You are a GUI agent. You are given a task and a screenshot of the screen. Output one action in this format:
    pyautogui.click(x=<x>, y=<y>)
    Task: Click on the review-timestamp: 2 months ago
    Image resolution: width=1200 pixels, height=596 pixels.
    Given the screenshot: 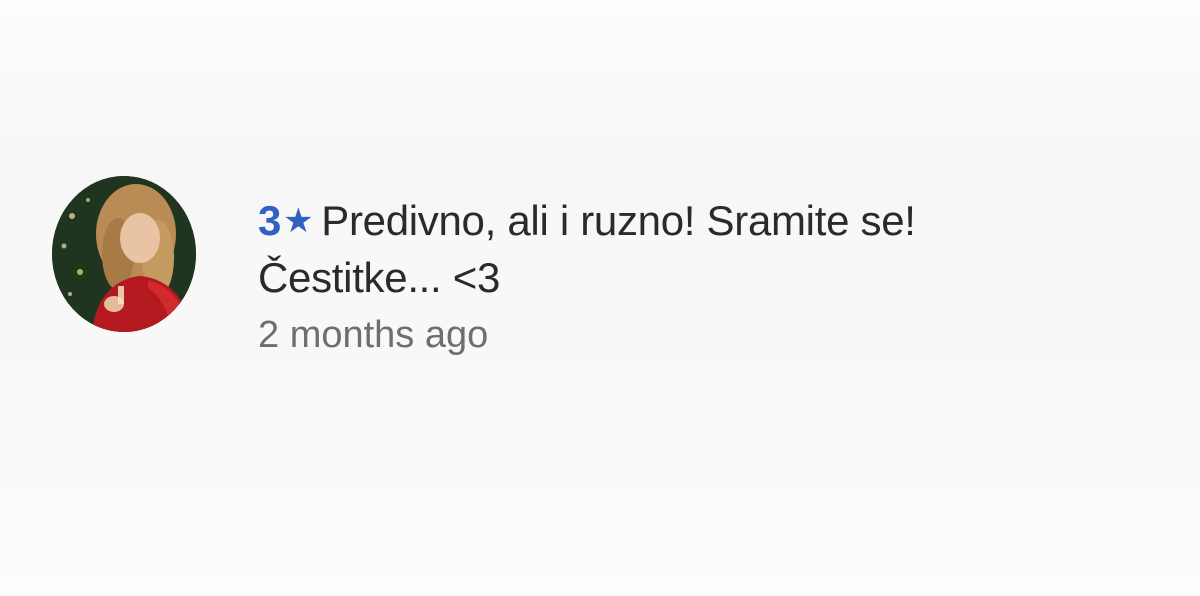 What is the action you would take?
    pyautogui.click(x=373, y=335)
    